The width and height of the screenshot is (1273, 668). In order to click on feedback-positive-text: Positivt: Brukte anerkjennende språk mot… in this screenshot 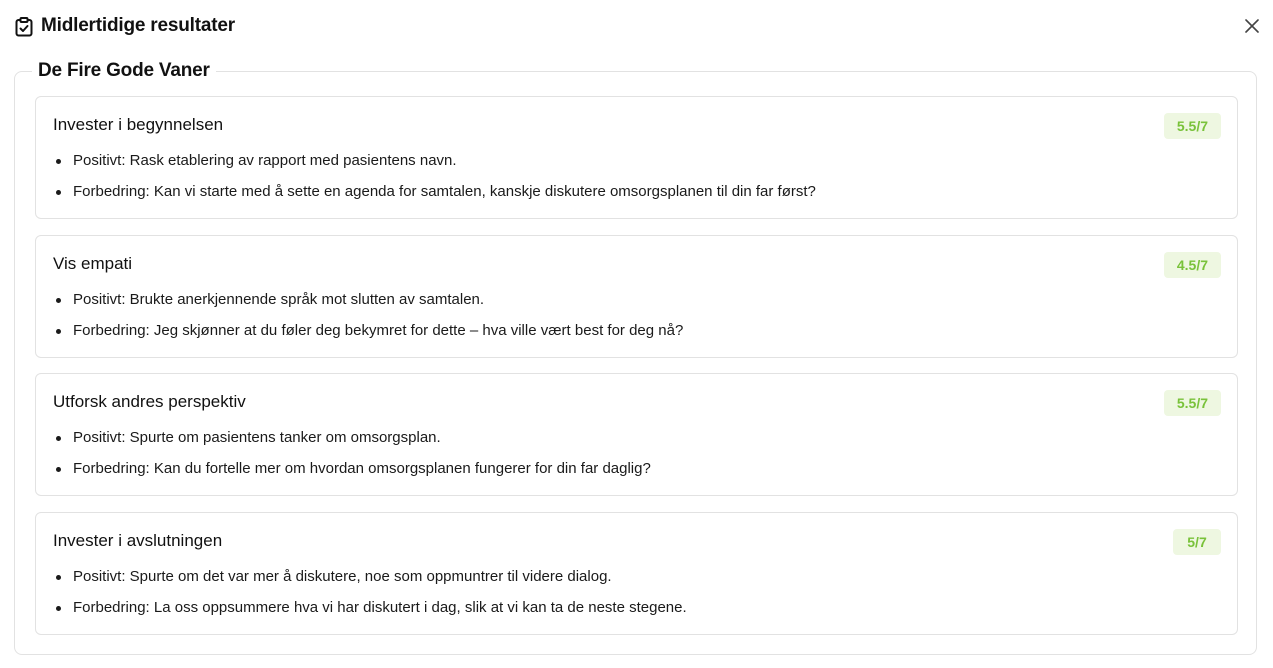, I will do `click(279, 299)`.